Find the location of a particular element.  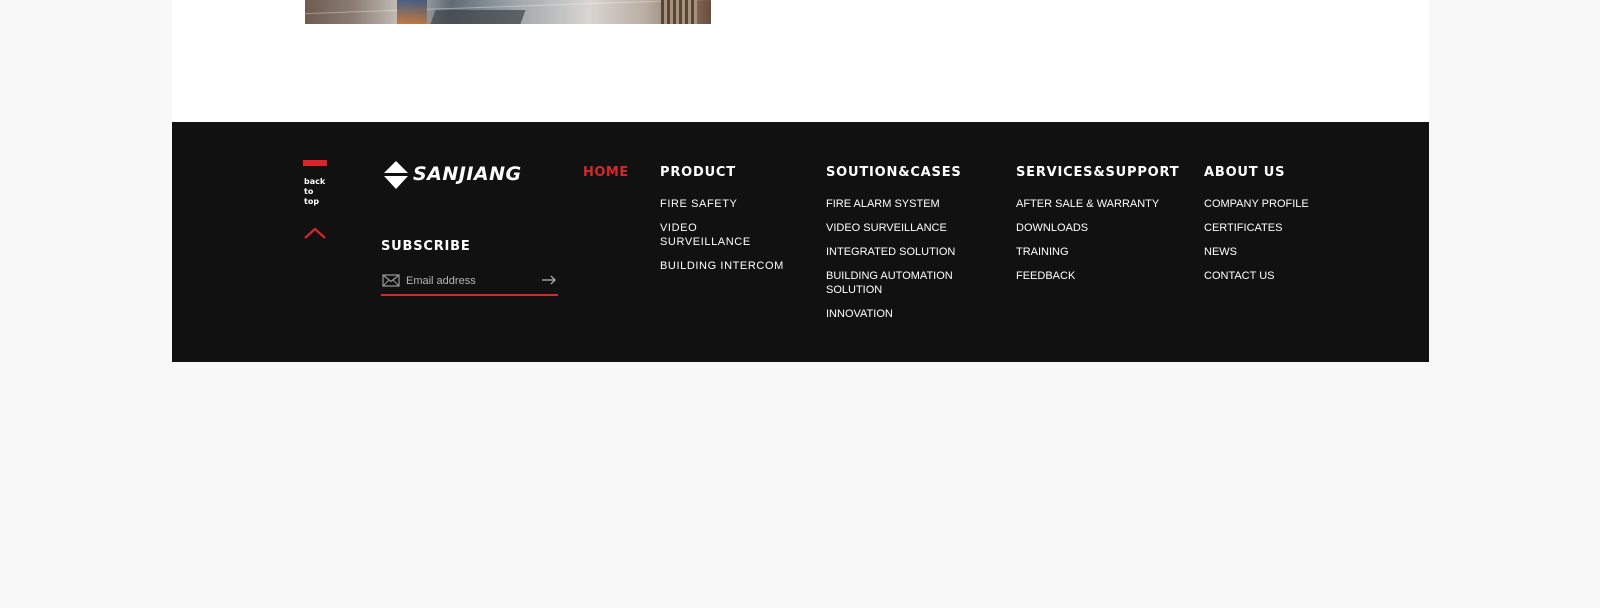

column-title: PRODUCT is located at coordinates (725, 172).